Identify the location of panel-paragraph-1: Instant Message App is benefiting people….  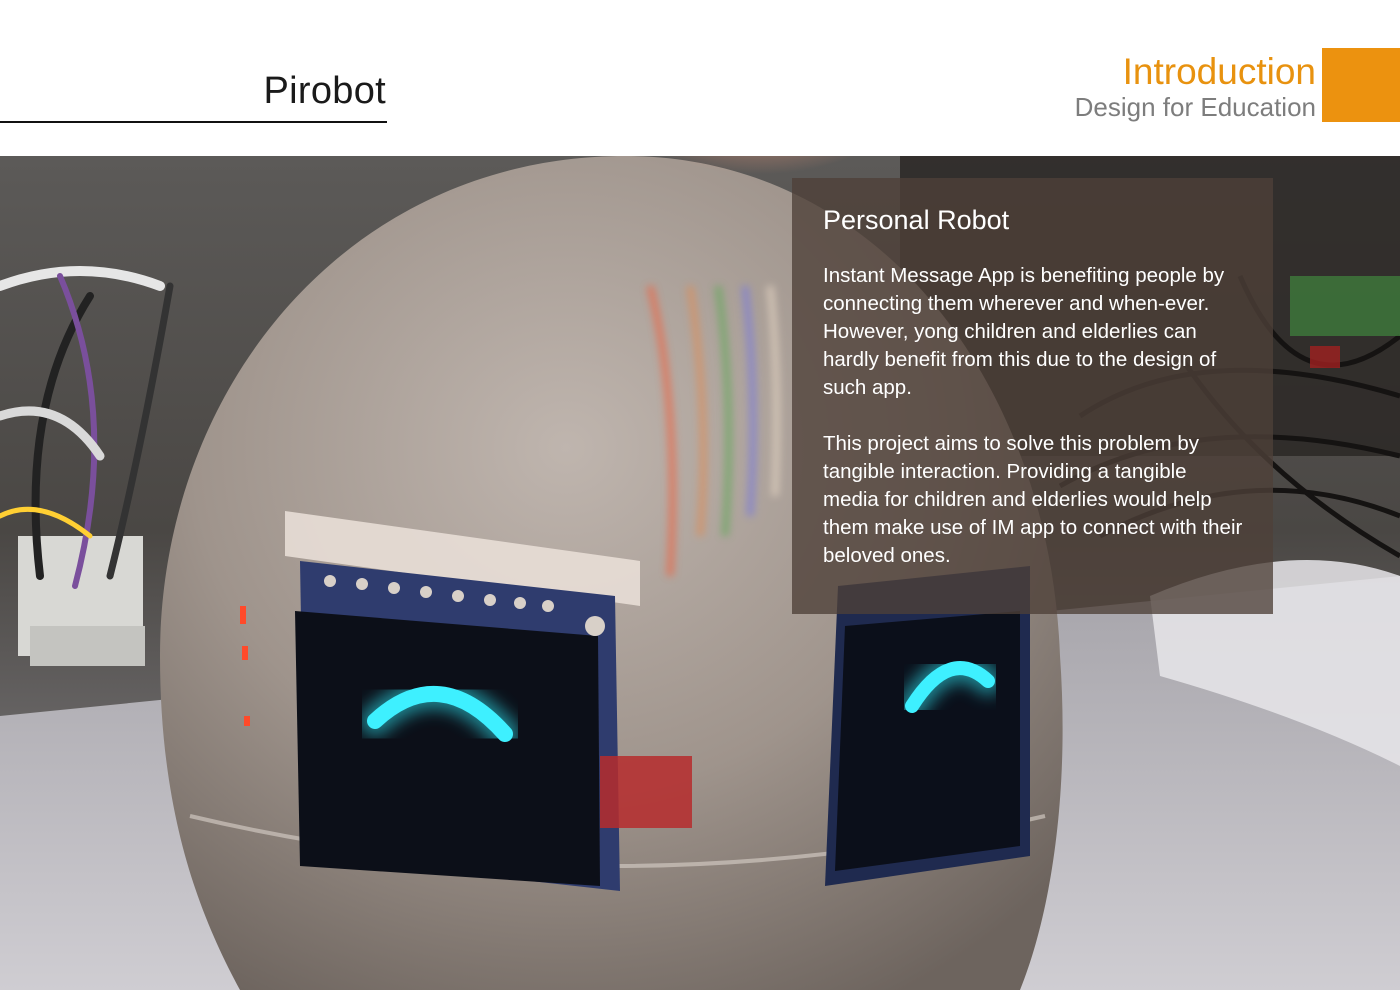
(1024, 331).